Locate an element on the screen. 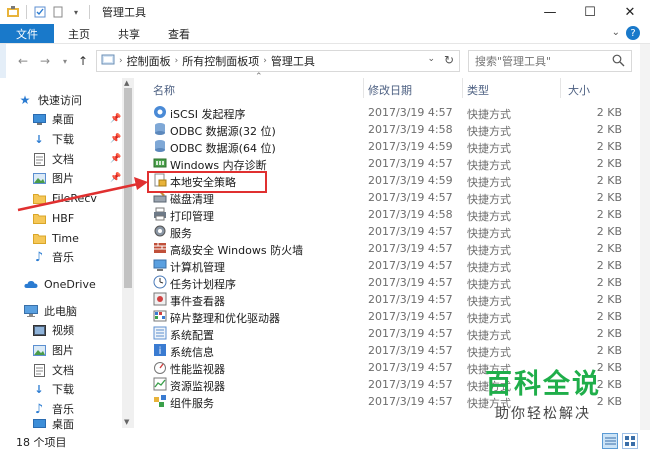 Image resolution: width=650 pixels, height=453 pixels. nav-pc-pictures: 图片 is located at coordinates (53, 350).